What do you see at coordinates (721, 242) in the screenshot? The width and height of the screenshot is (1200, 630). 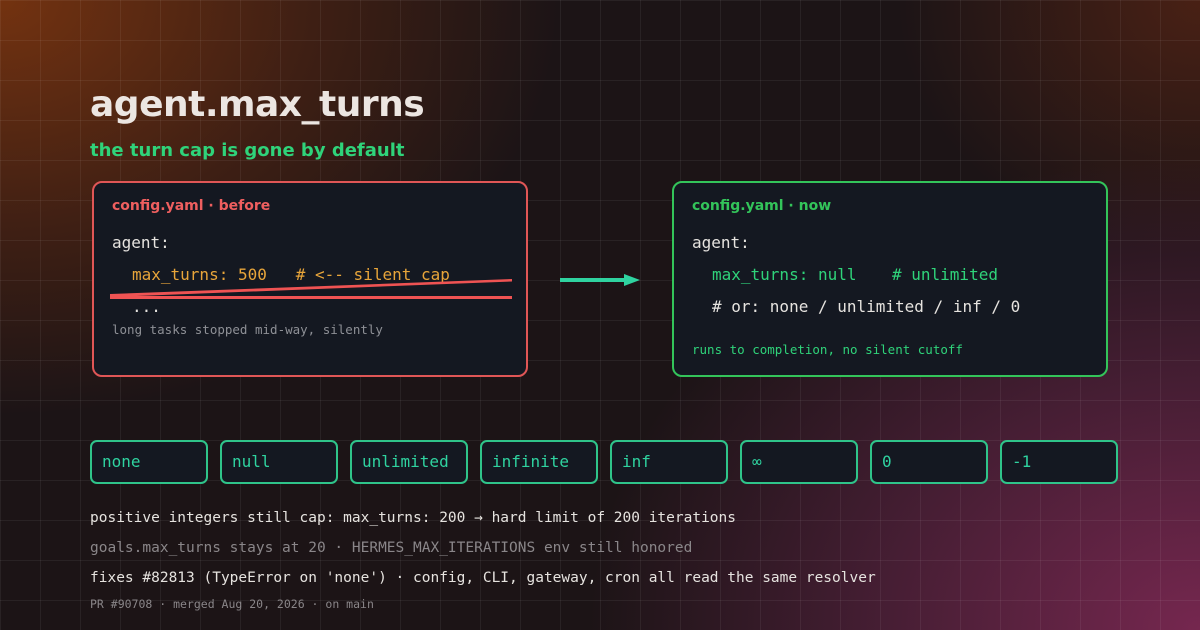 I see `now-code-agent: agent:` at bounding box center [721, 242].